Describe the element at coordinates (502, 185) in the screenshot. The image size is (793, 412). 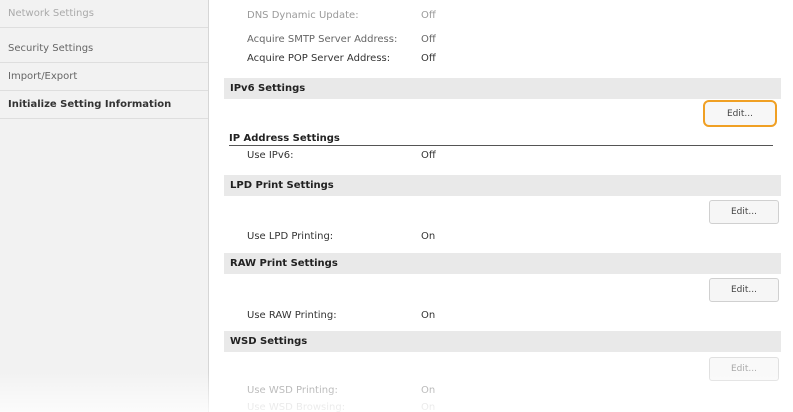
I see `lpd-print-settings-header: LPD Print Settings` at that location.